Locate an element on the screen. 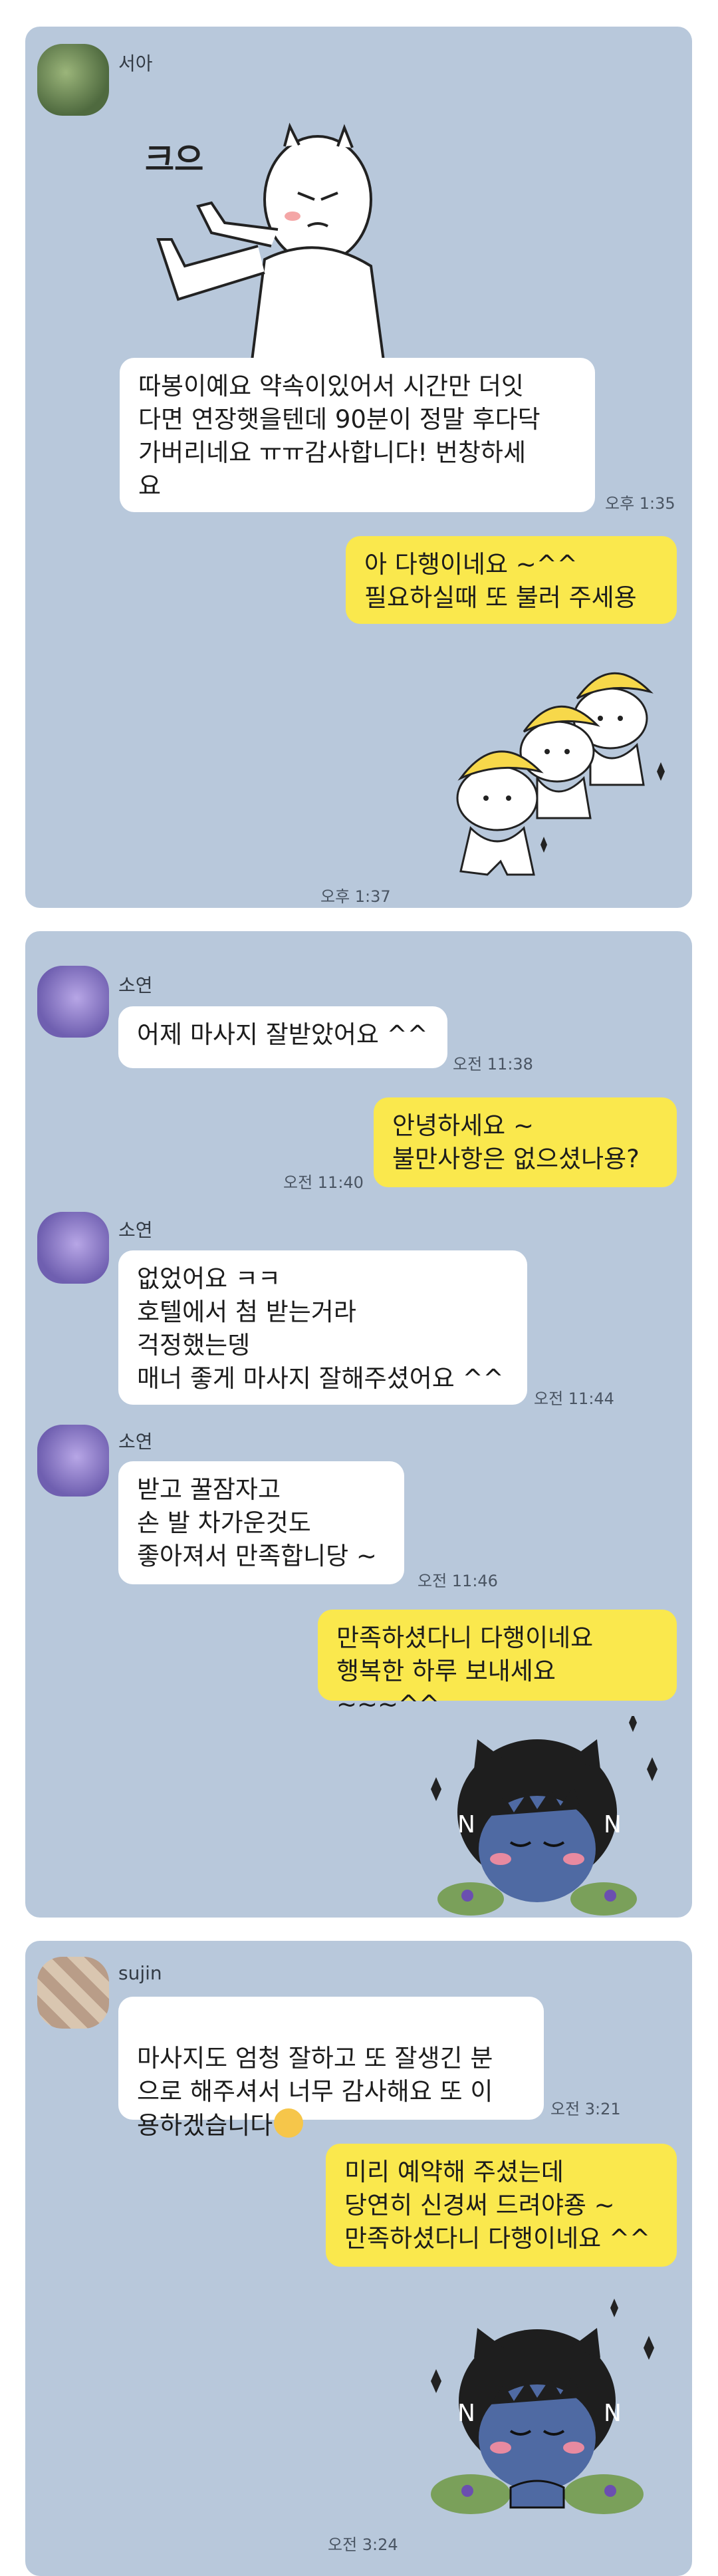 The width and height of the screenshot is (718, 2576). incoming-message: 받고 꿀잠자고 손 발 차가운것도 좋아져서 만족합니당 ~ is located at coordinates (261, 1522).